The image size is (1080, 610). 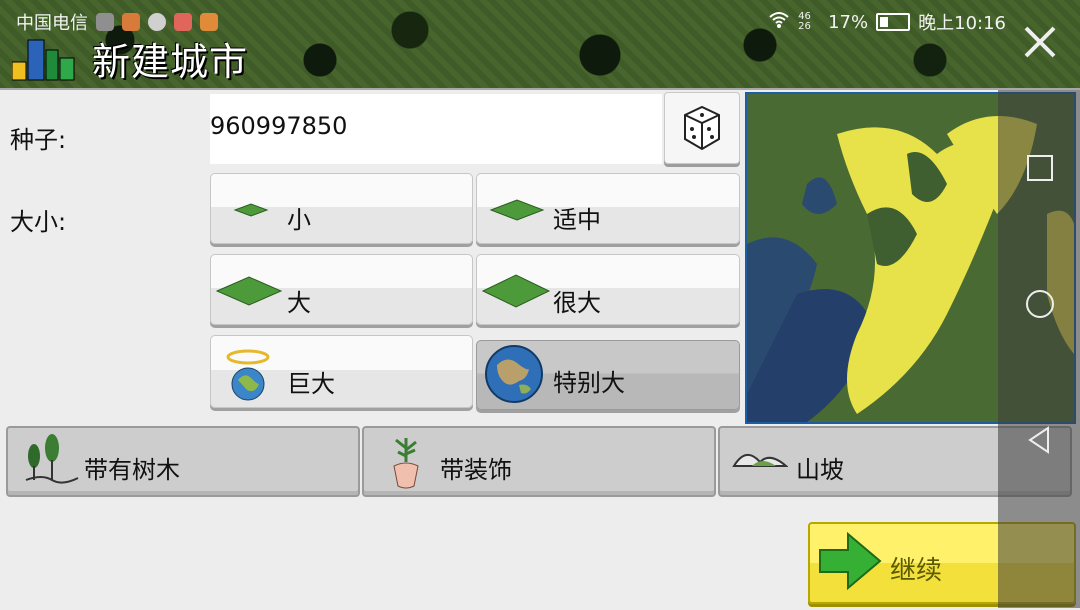 What do you see at coordinates (577, 303) in the screenshot?
I see `size-very-large-label: 很大` at bounding box center [577, 303].